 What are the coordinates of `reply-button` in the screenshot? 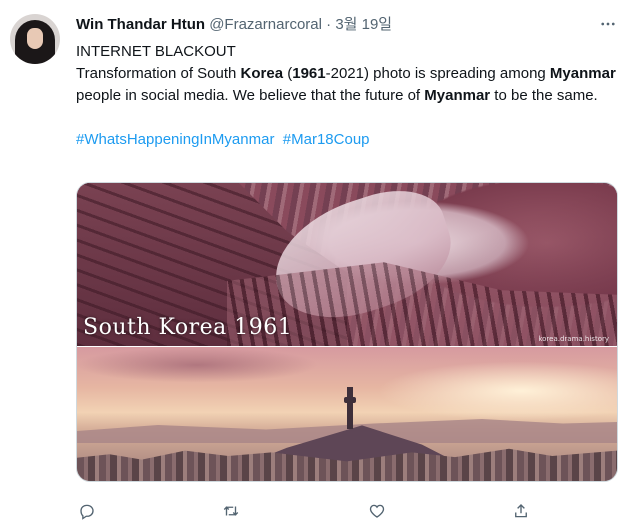 It's located at (87, 511).